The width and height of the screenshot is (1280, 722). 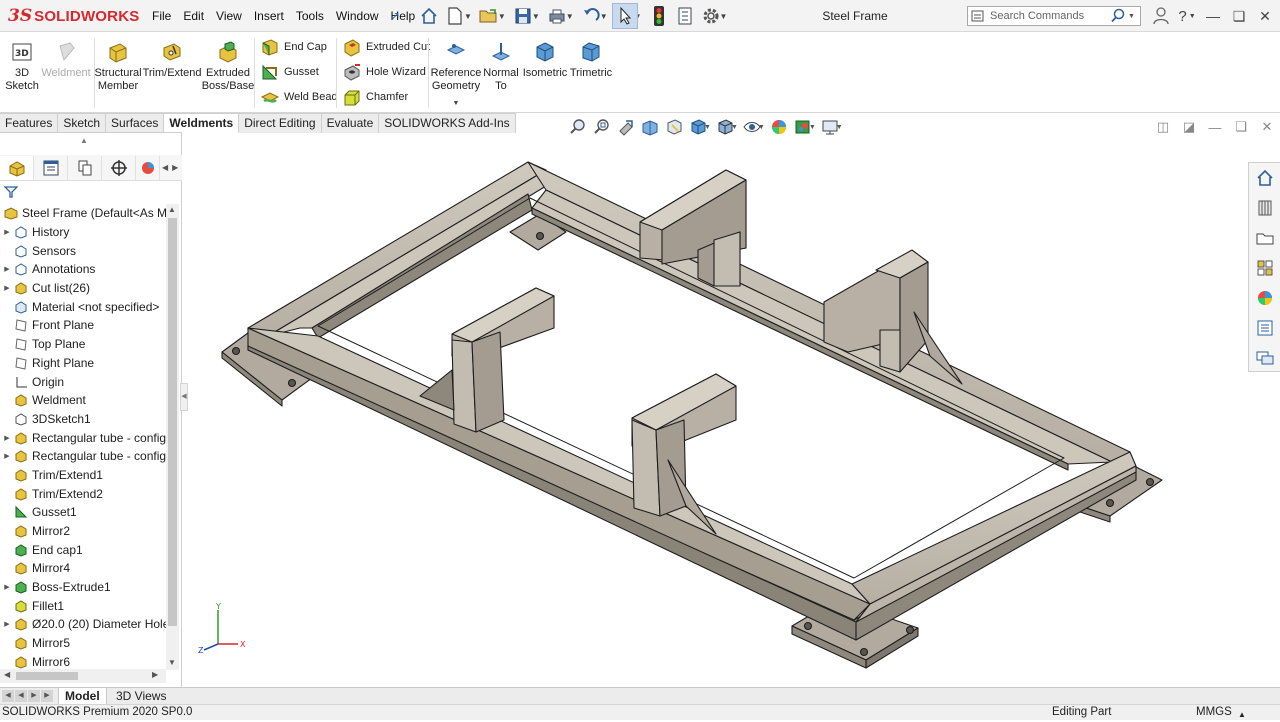 I want to click on tab-3d-views: 3D Views, so click(x=141, y=696).